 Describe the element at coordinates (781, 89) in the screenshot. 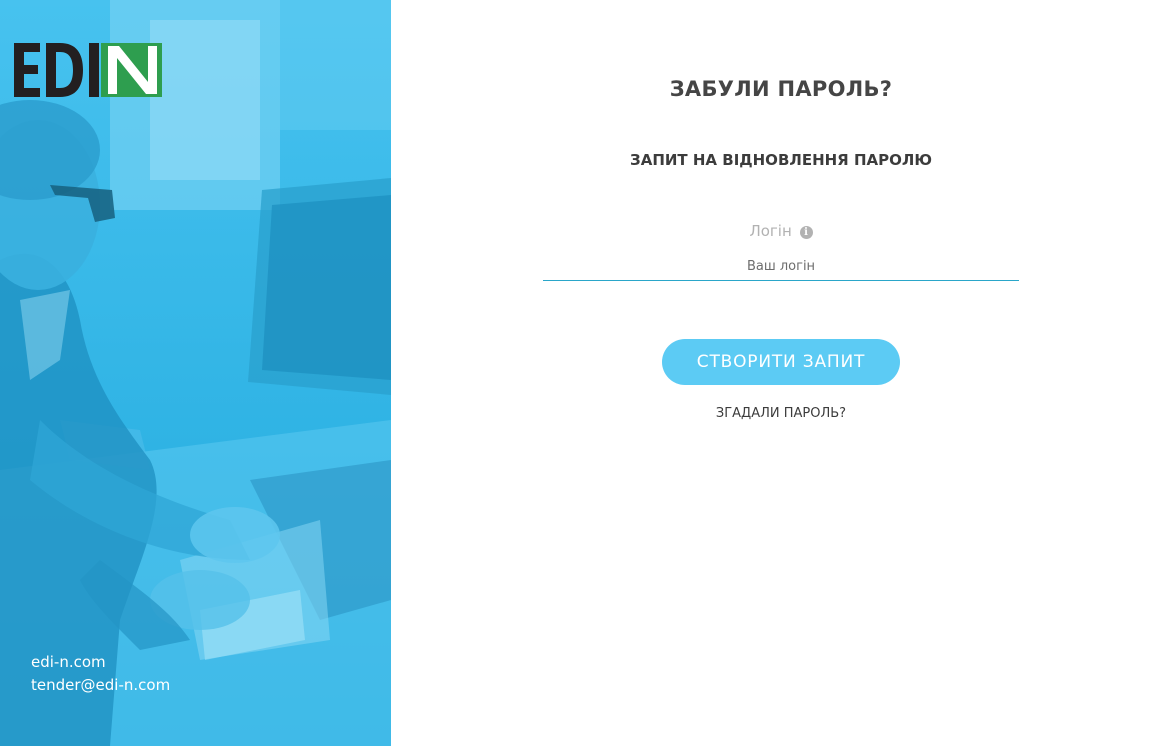

I see `page-title: ЗАБУЛИ ПАРОЛЬ?` at that location.